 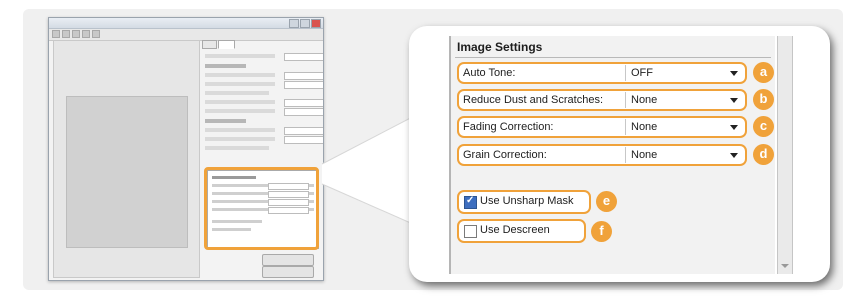 What do you see at coordinates (470, 231) in the screenshot?
I see `use-descreen-checkbox` at bounding box center [470, 231].